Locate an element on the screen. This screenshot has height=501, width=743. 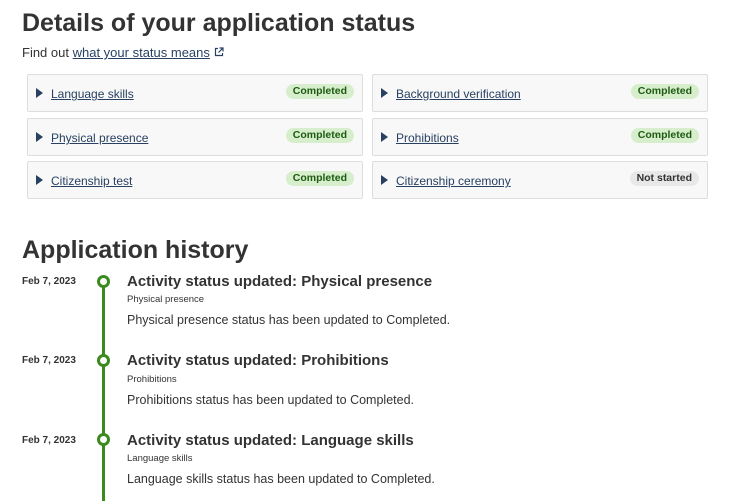
status-card-language-skills: Language skills Completed is located at coordinates (195, 93).